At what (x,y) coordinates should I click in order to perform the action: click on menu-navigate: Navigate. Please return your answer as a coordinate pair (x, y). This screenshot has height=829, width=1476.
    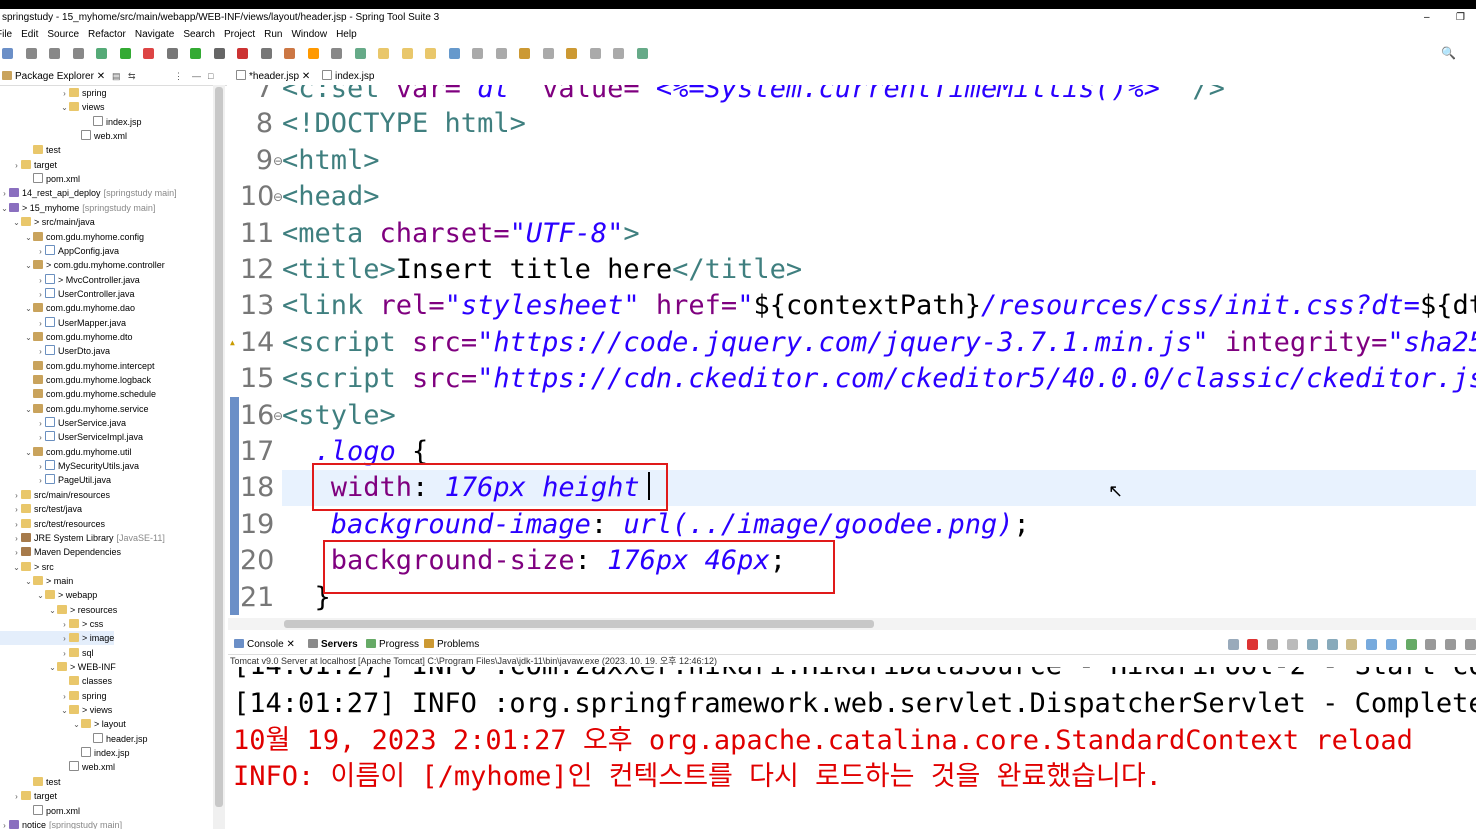
    Looking at the image, I should click on (154, 35).